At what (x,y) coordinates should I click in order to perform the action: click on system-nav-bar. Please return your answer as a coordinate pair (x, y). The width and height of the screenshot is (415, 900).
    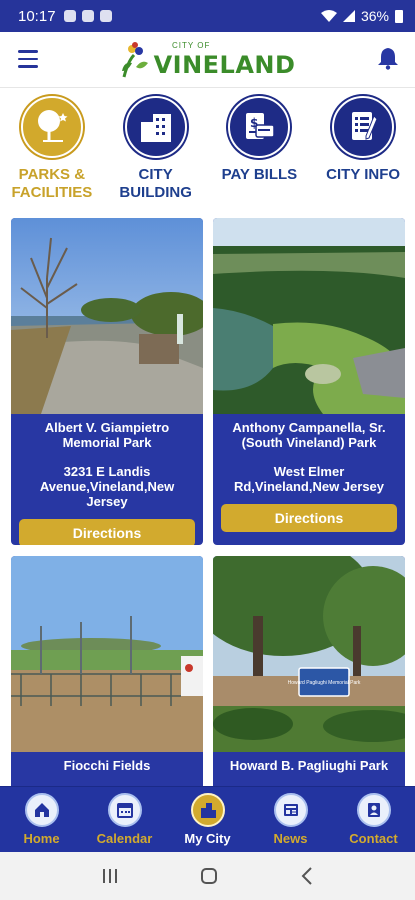
    Looking at the image, I should click on (207, 876).